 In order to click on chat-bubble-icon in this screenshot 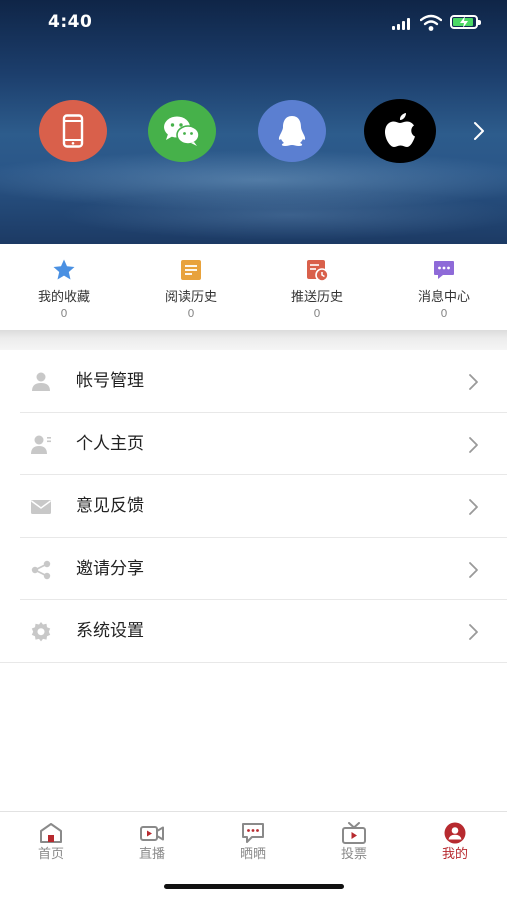, I will do `click(444, 270)`.